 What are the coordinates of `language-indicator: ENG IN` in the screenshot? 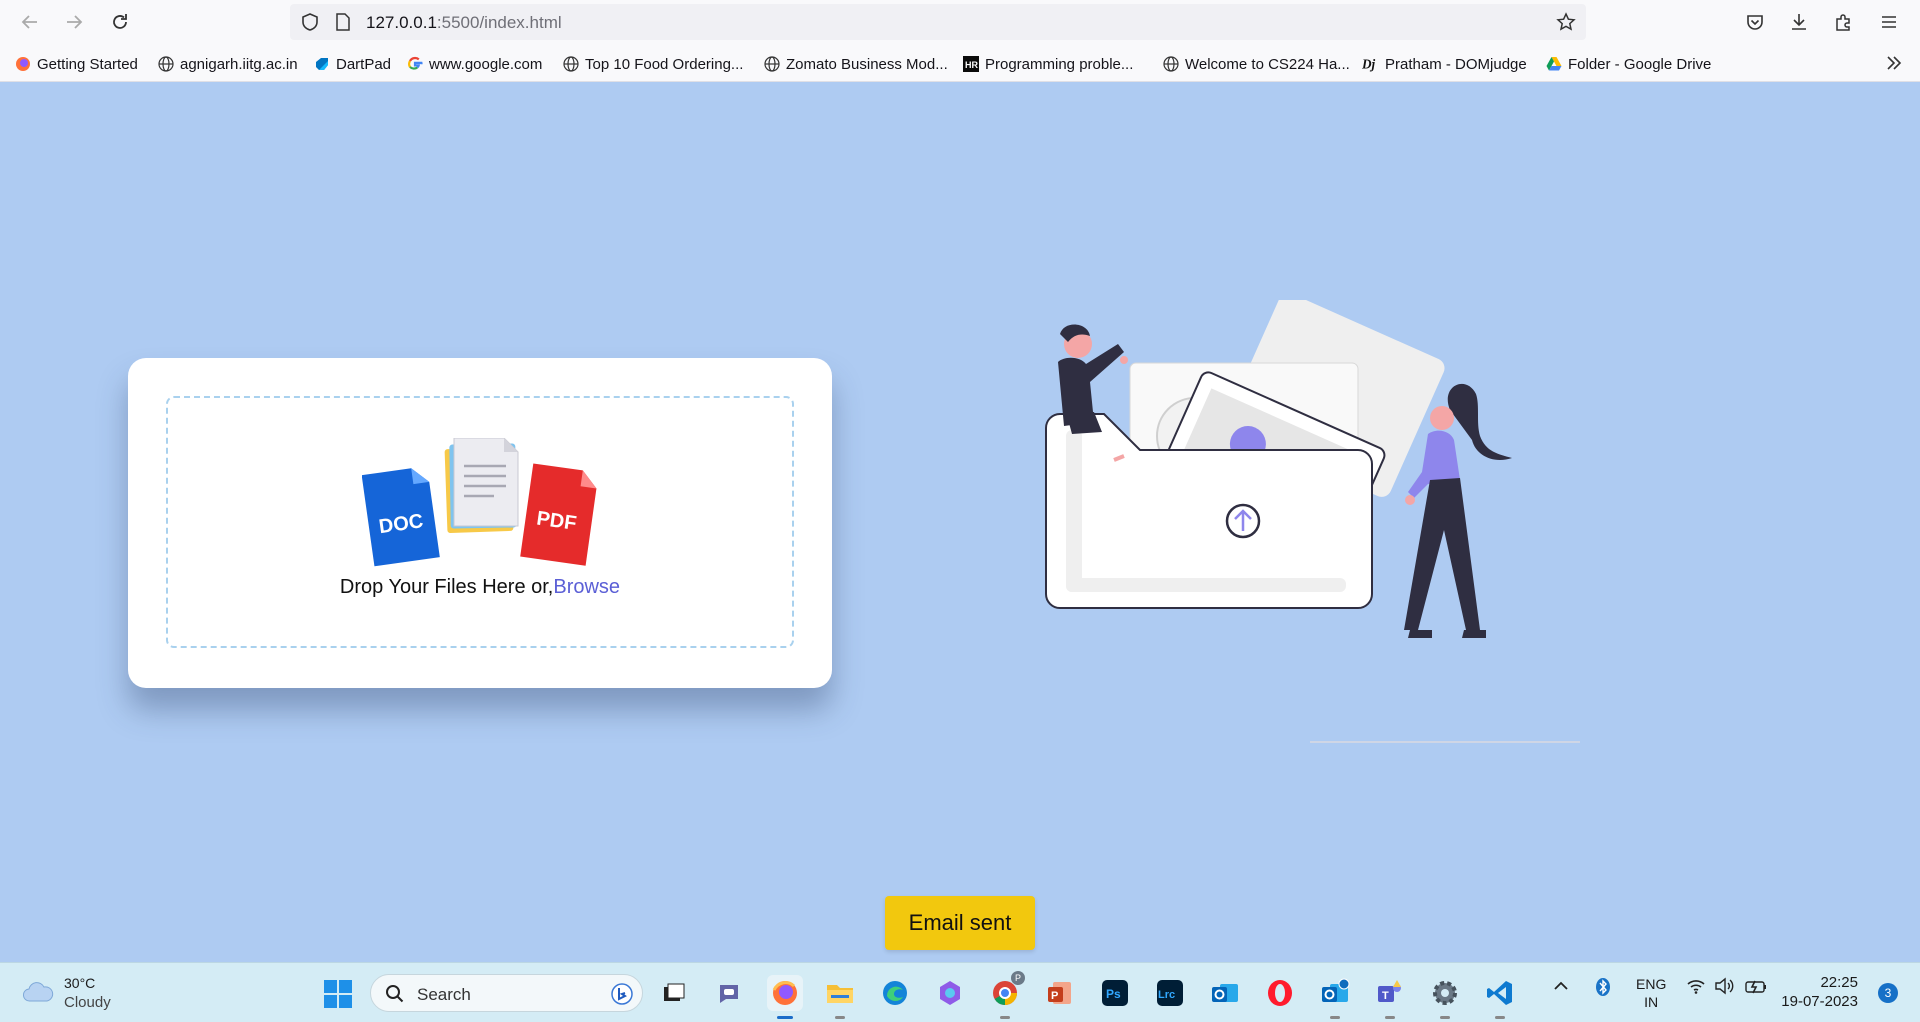 It's located at (1651, 993).